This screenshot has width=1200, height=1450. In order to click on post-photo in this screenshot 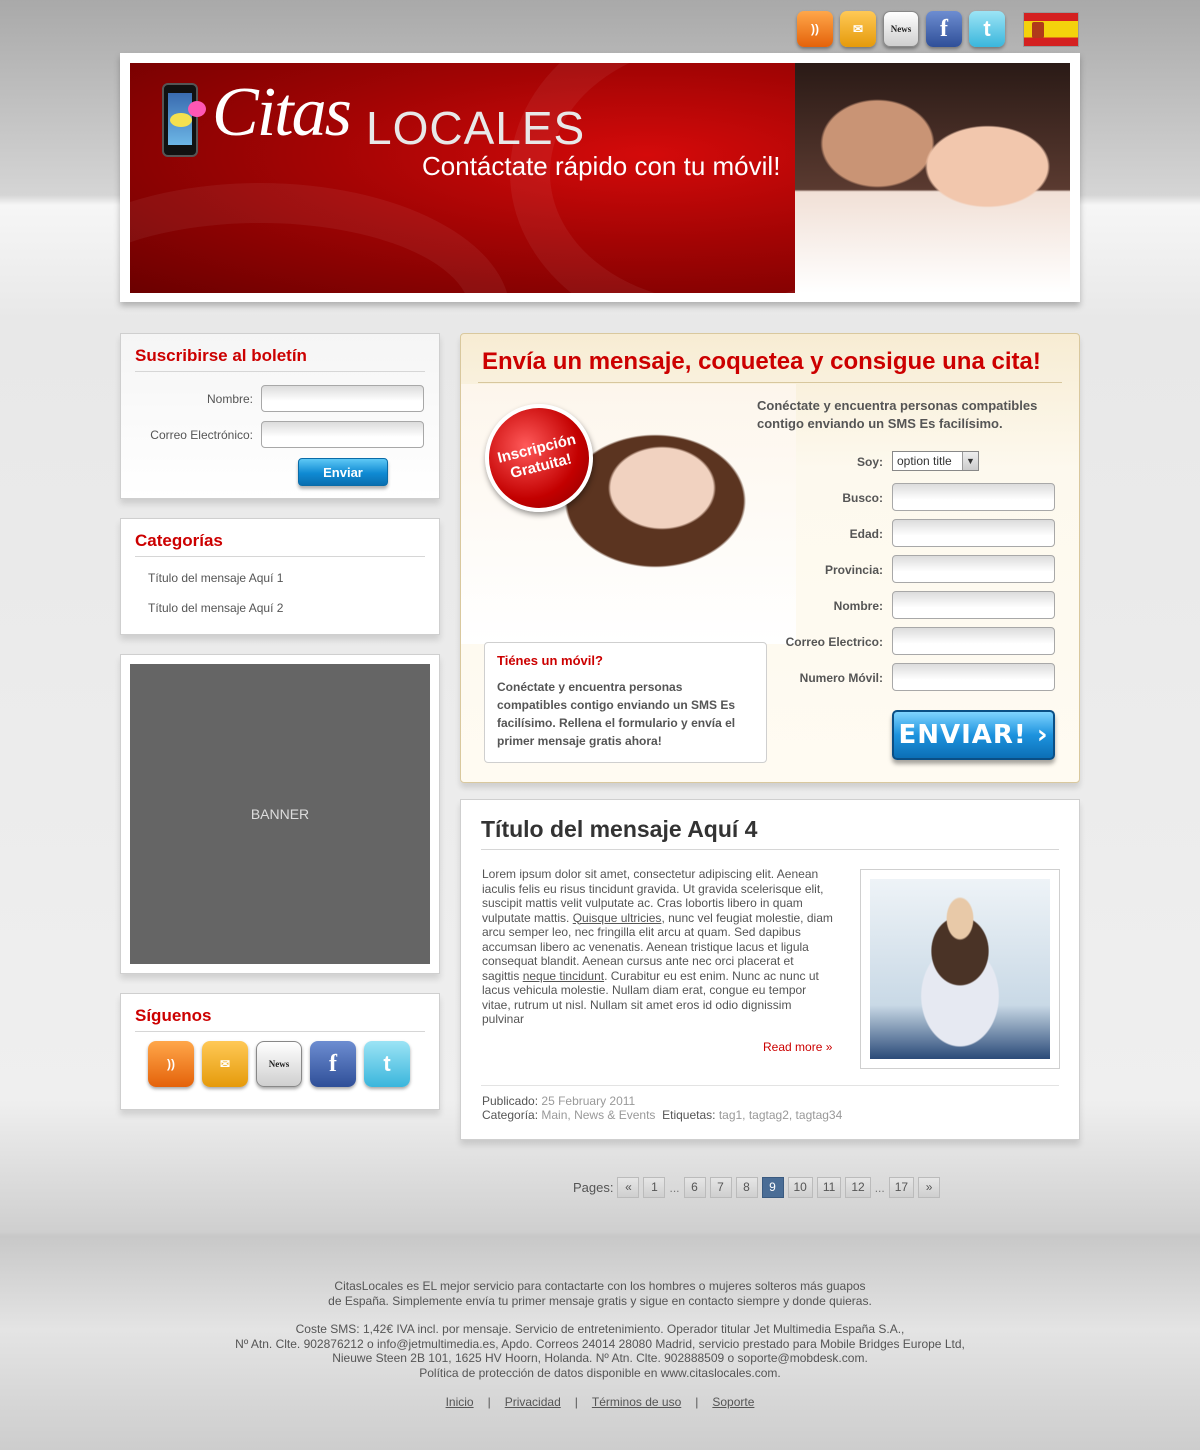, I will do `click(960, 969)`.